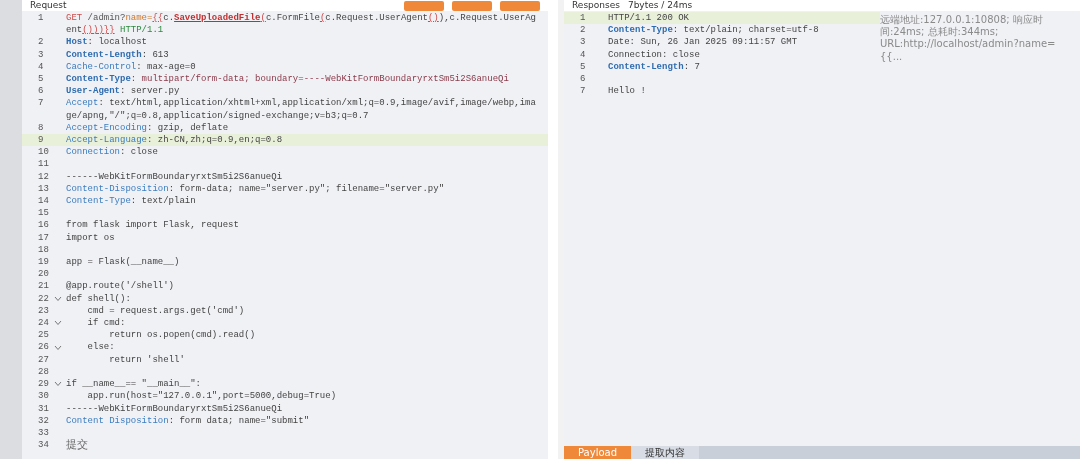 The image size is (1080, 459). I want to click on line-number: 19, so click(44, 262).